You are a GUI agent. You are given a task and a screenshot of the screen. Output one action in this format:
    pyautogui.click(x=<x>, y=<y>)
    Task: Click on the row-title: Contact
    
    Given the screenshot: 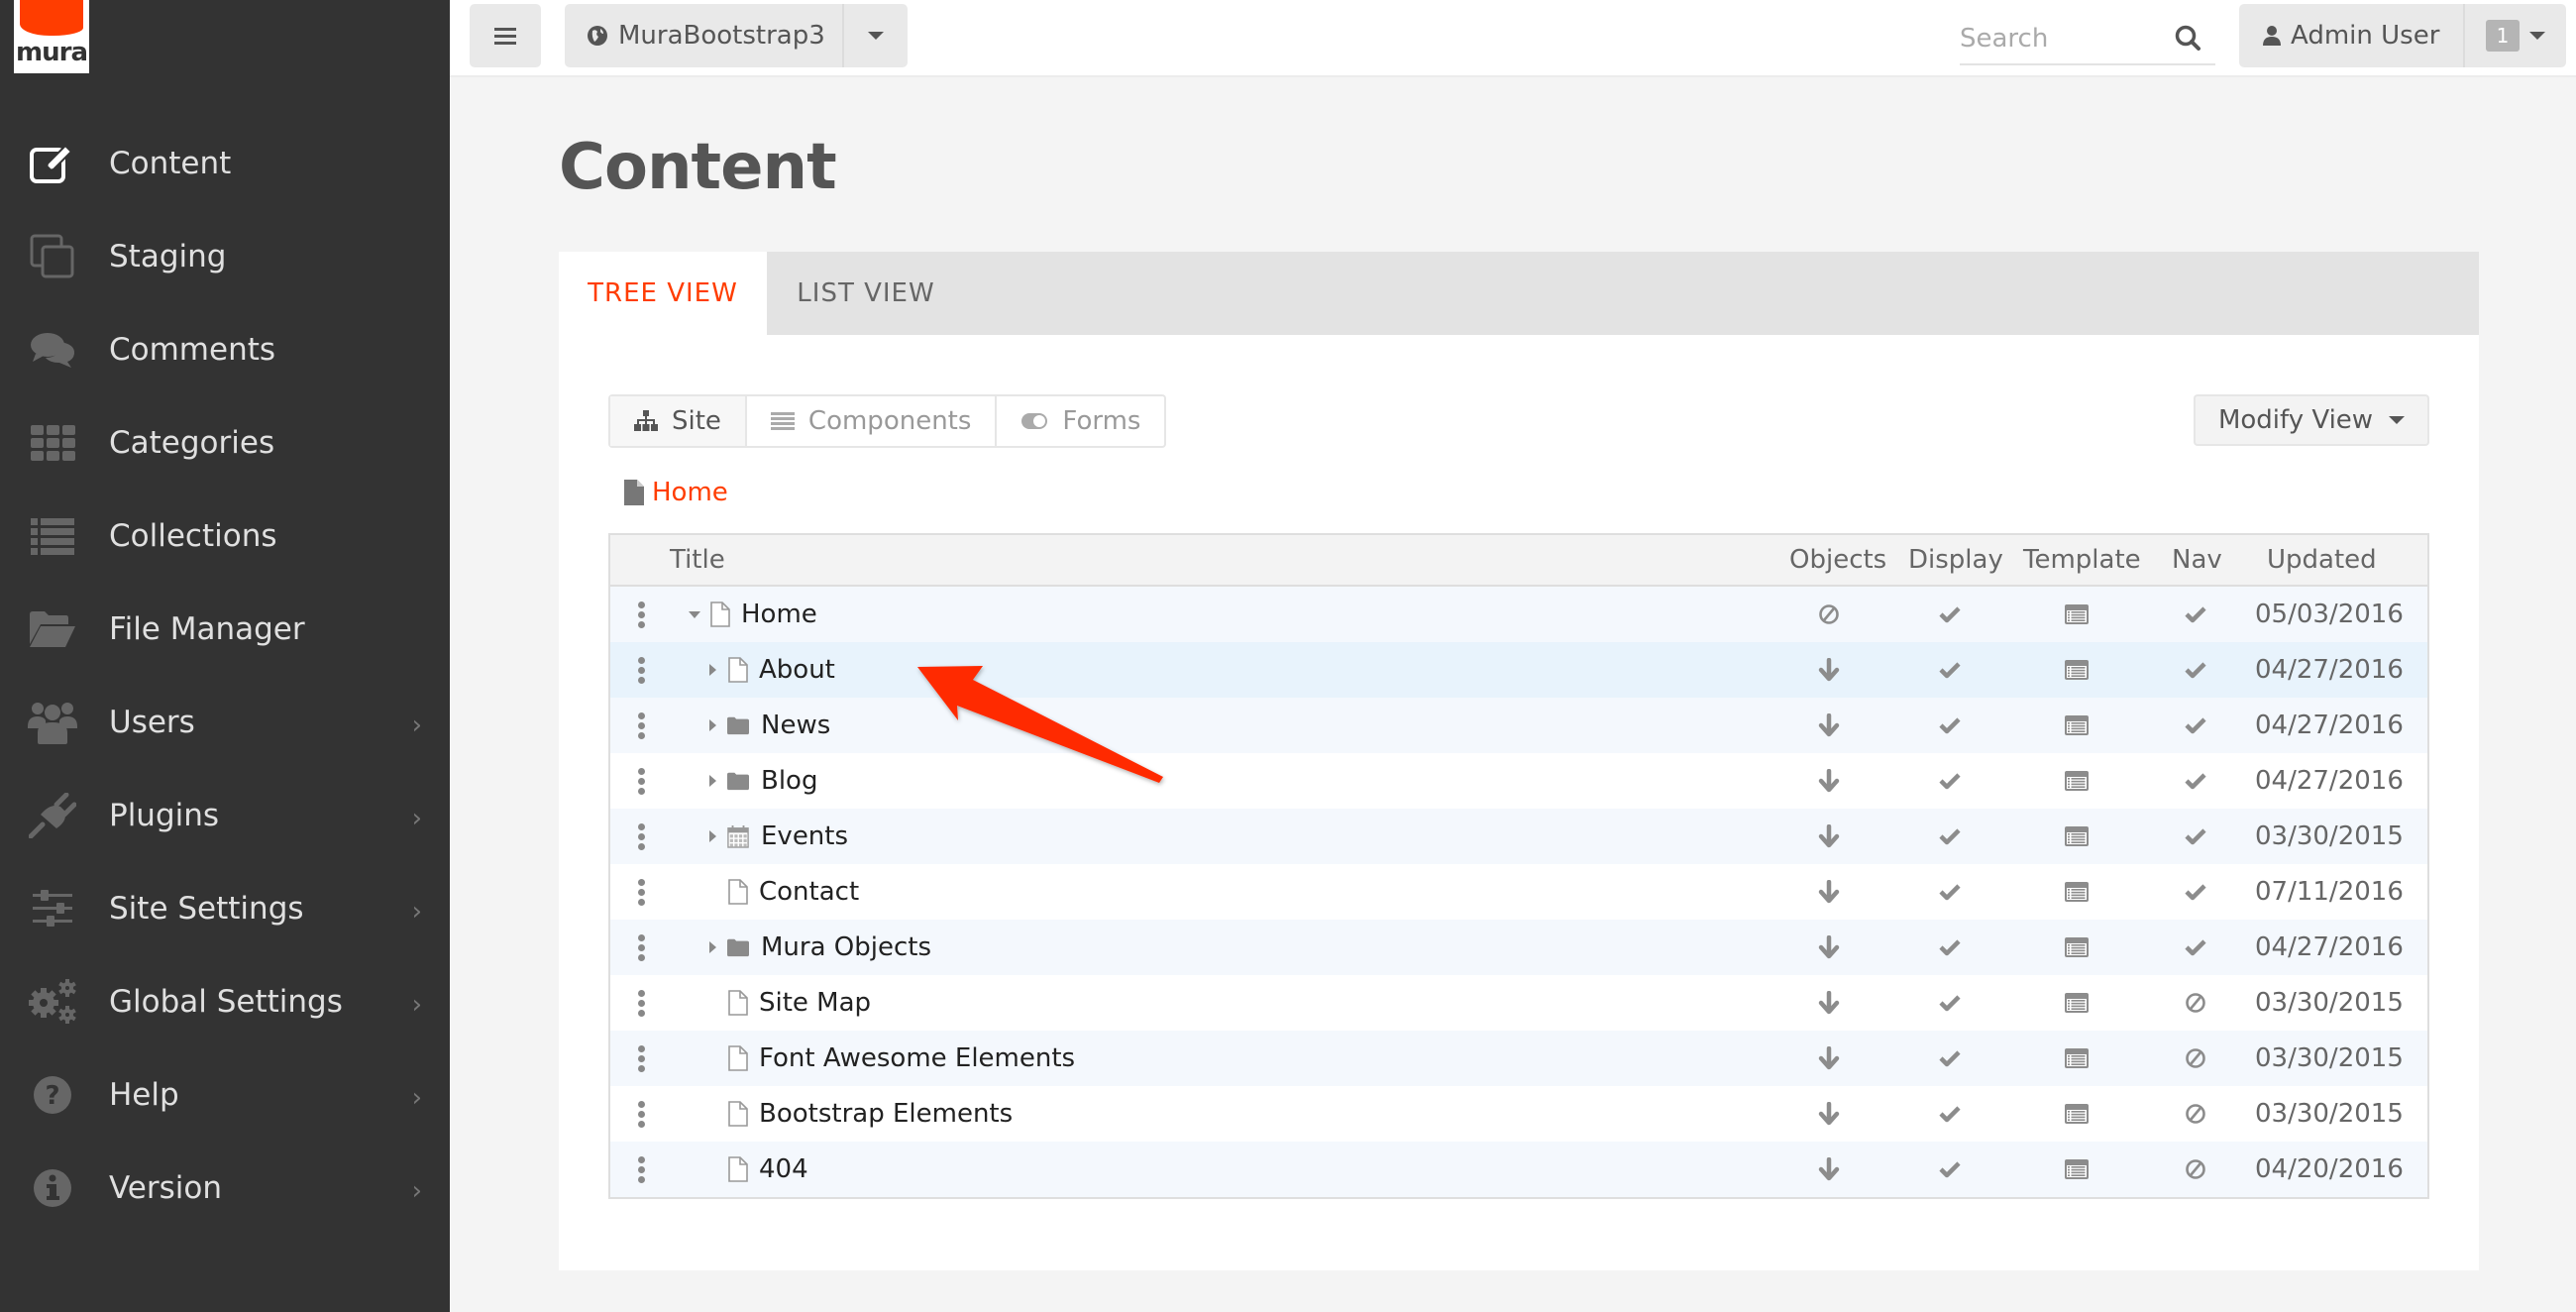 What is the action you would take?
    pyautogui.click(x=809, y=892)
    